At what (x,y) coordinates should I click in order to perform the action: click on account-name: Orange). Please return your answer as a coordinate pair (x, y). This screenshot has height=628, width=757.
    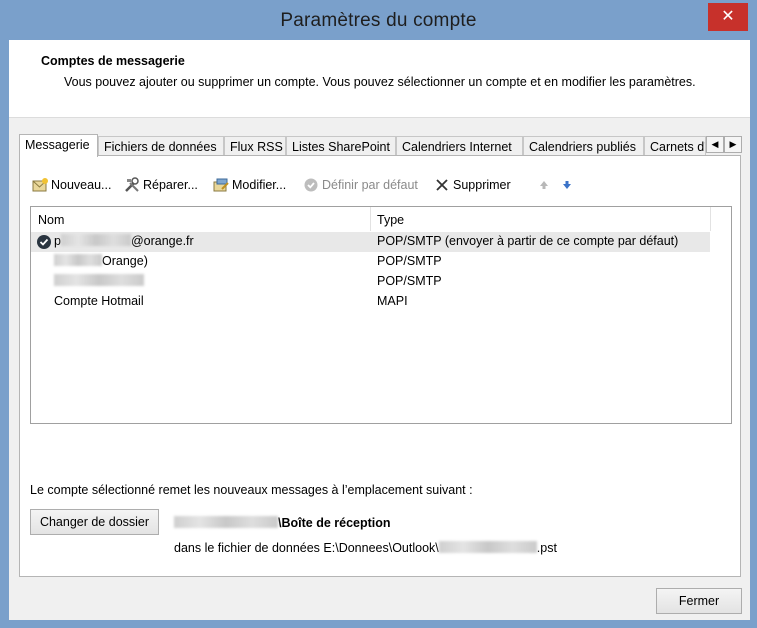
    Looking at the image, I should click on (101, 261).